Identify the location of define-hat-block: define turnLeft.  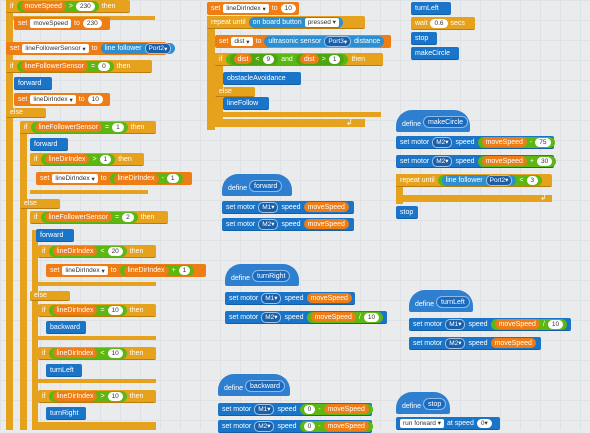
(441, 301).